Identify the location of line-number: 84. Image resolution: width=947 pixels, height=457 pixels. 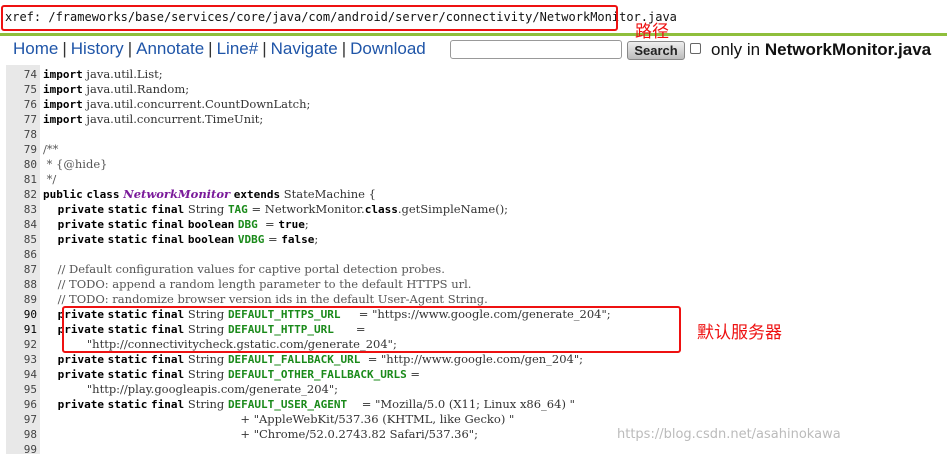
(21, 224).